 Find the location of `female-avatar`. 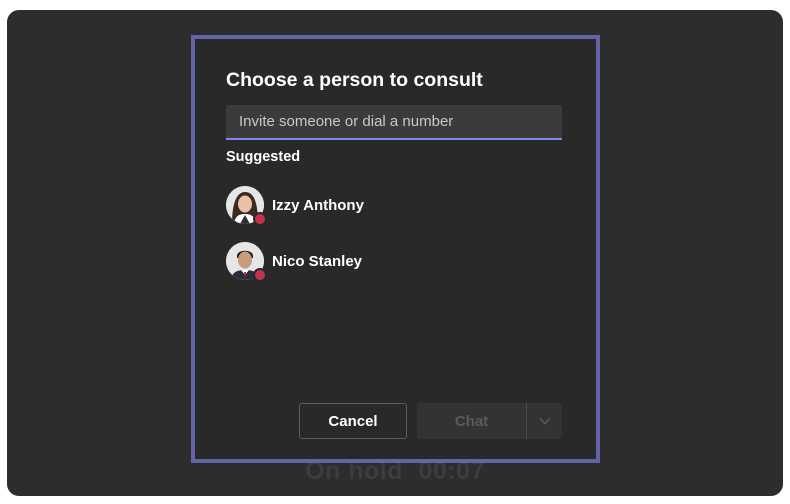

female-avatar is located at coordinates (246, 206).